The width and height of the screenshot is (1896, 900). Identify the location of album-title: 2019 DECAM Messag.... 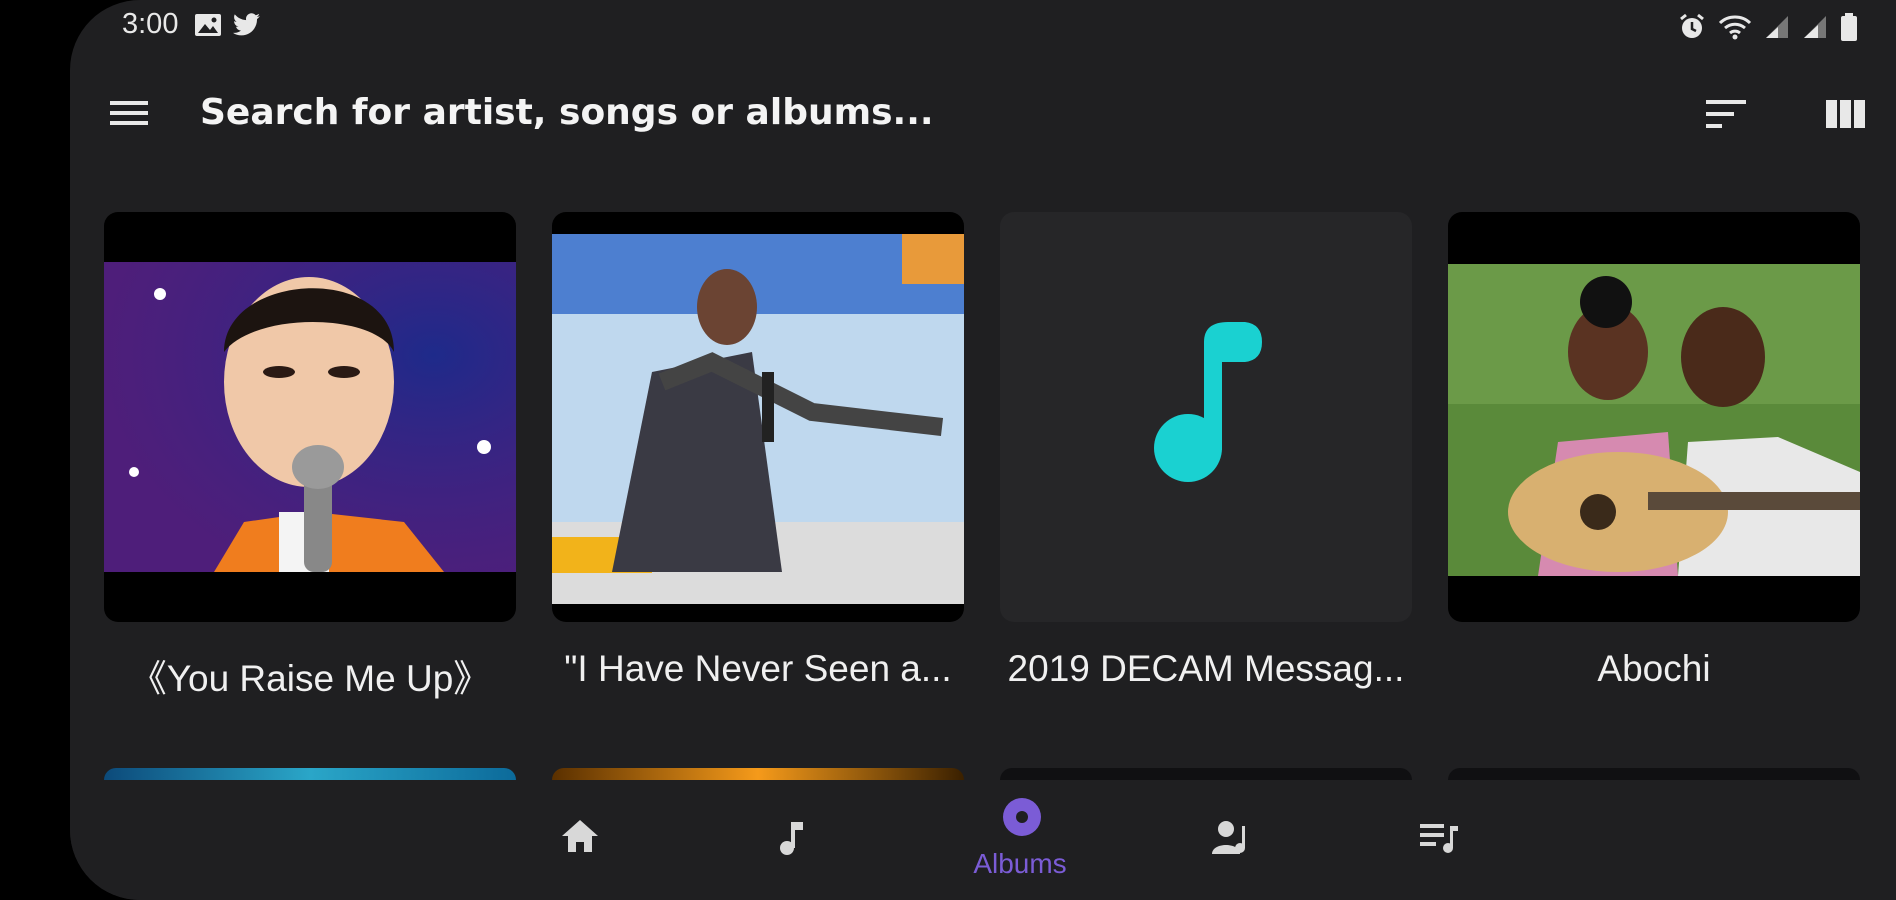
(1206, 668).